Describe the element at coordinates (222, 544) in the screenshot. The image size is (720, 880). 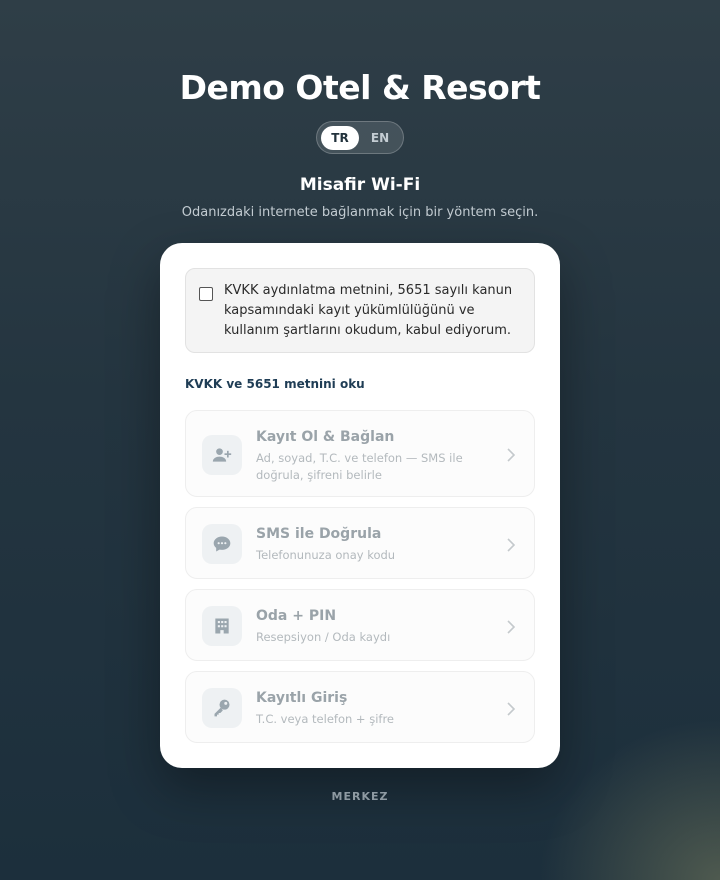
I see `chat-bubble-icon` at that location.